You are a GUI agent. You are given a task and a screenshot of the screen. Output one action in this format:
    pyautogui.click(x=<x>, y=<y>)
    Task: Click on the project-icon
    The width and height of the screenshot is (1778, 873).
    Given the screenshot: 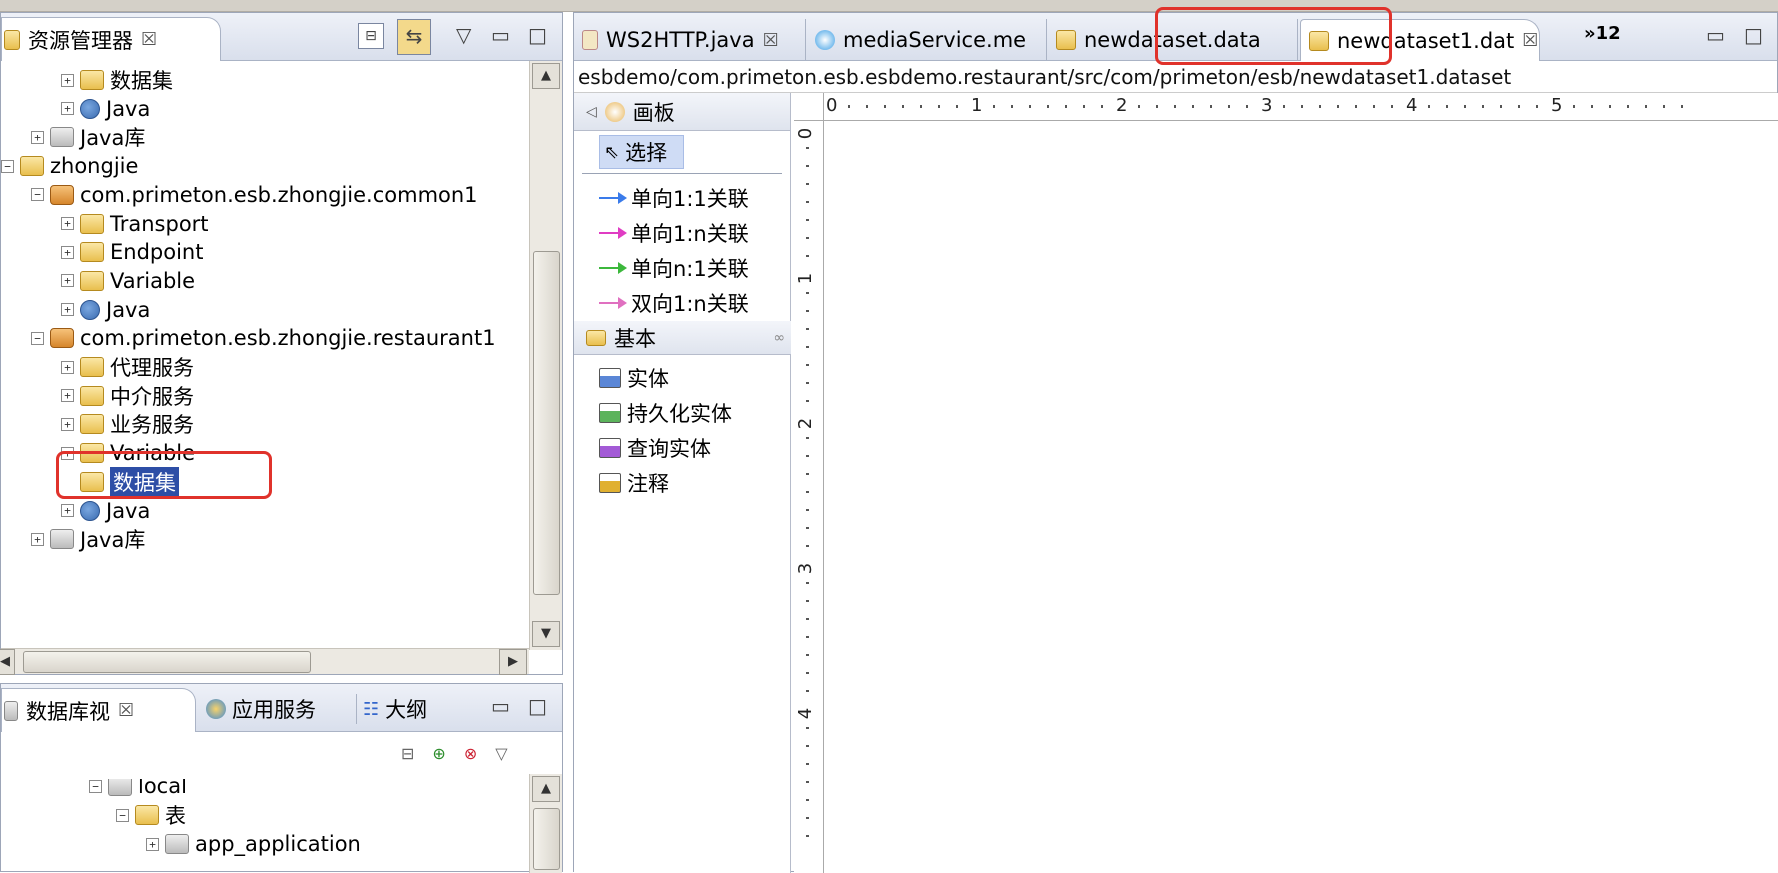 What is the action you would take?
    pyautogui.click(x=32, y=166)
    